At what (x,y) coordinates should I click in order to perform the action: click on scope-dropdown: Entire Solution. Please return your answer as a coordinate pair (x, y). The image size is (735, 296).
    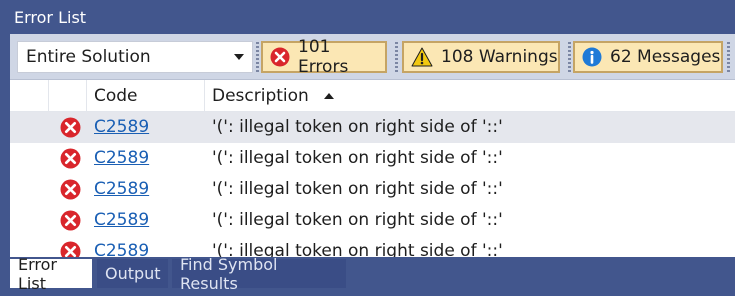
    Looking at the image, I should click on (135, 57).